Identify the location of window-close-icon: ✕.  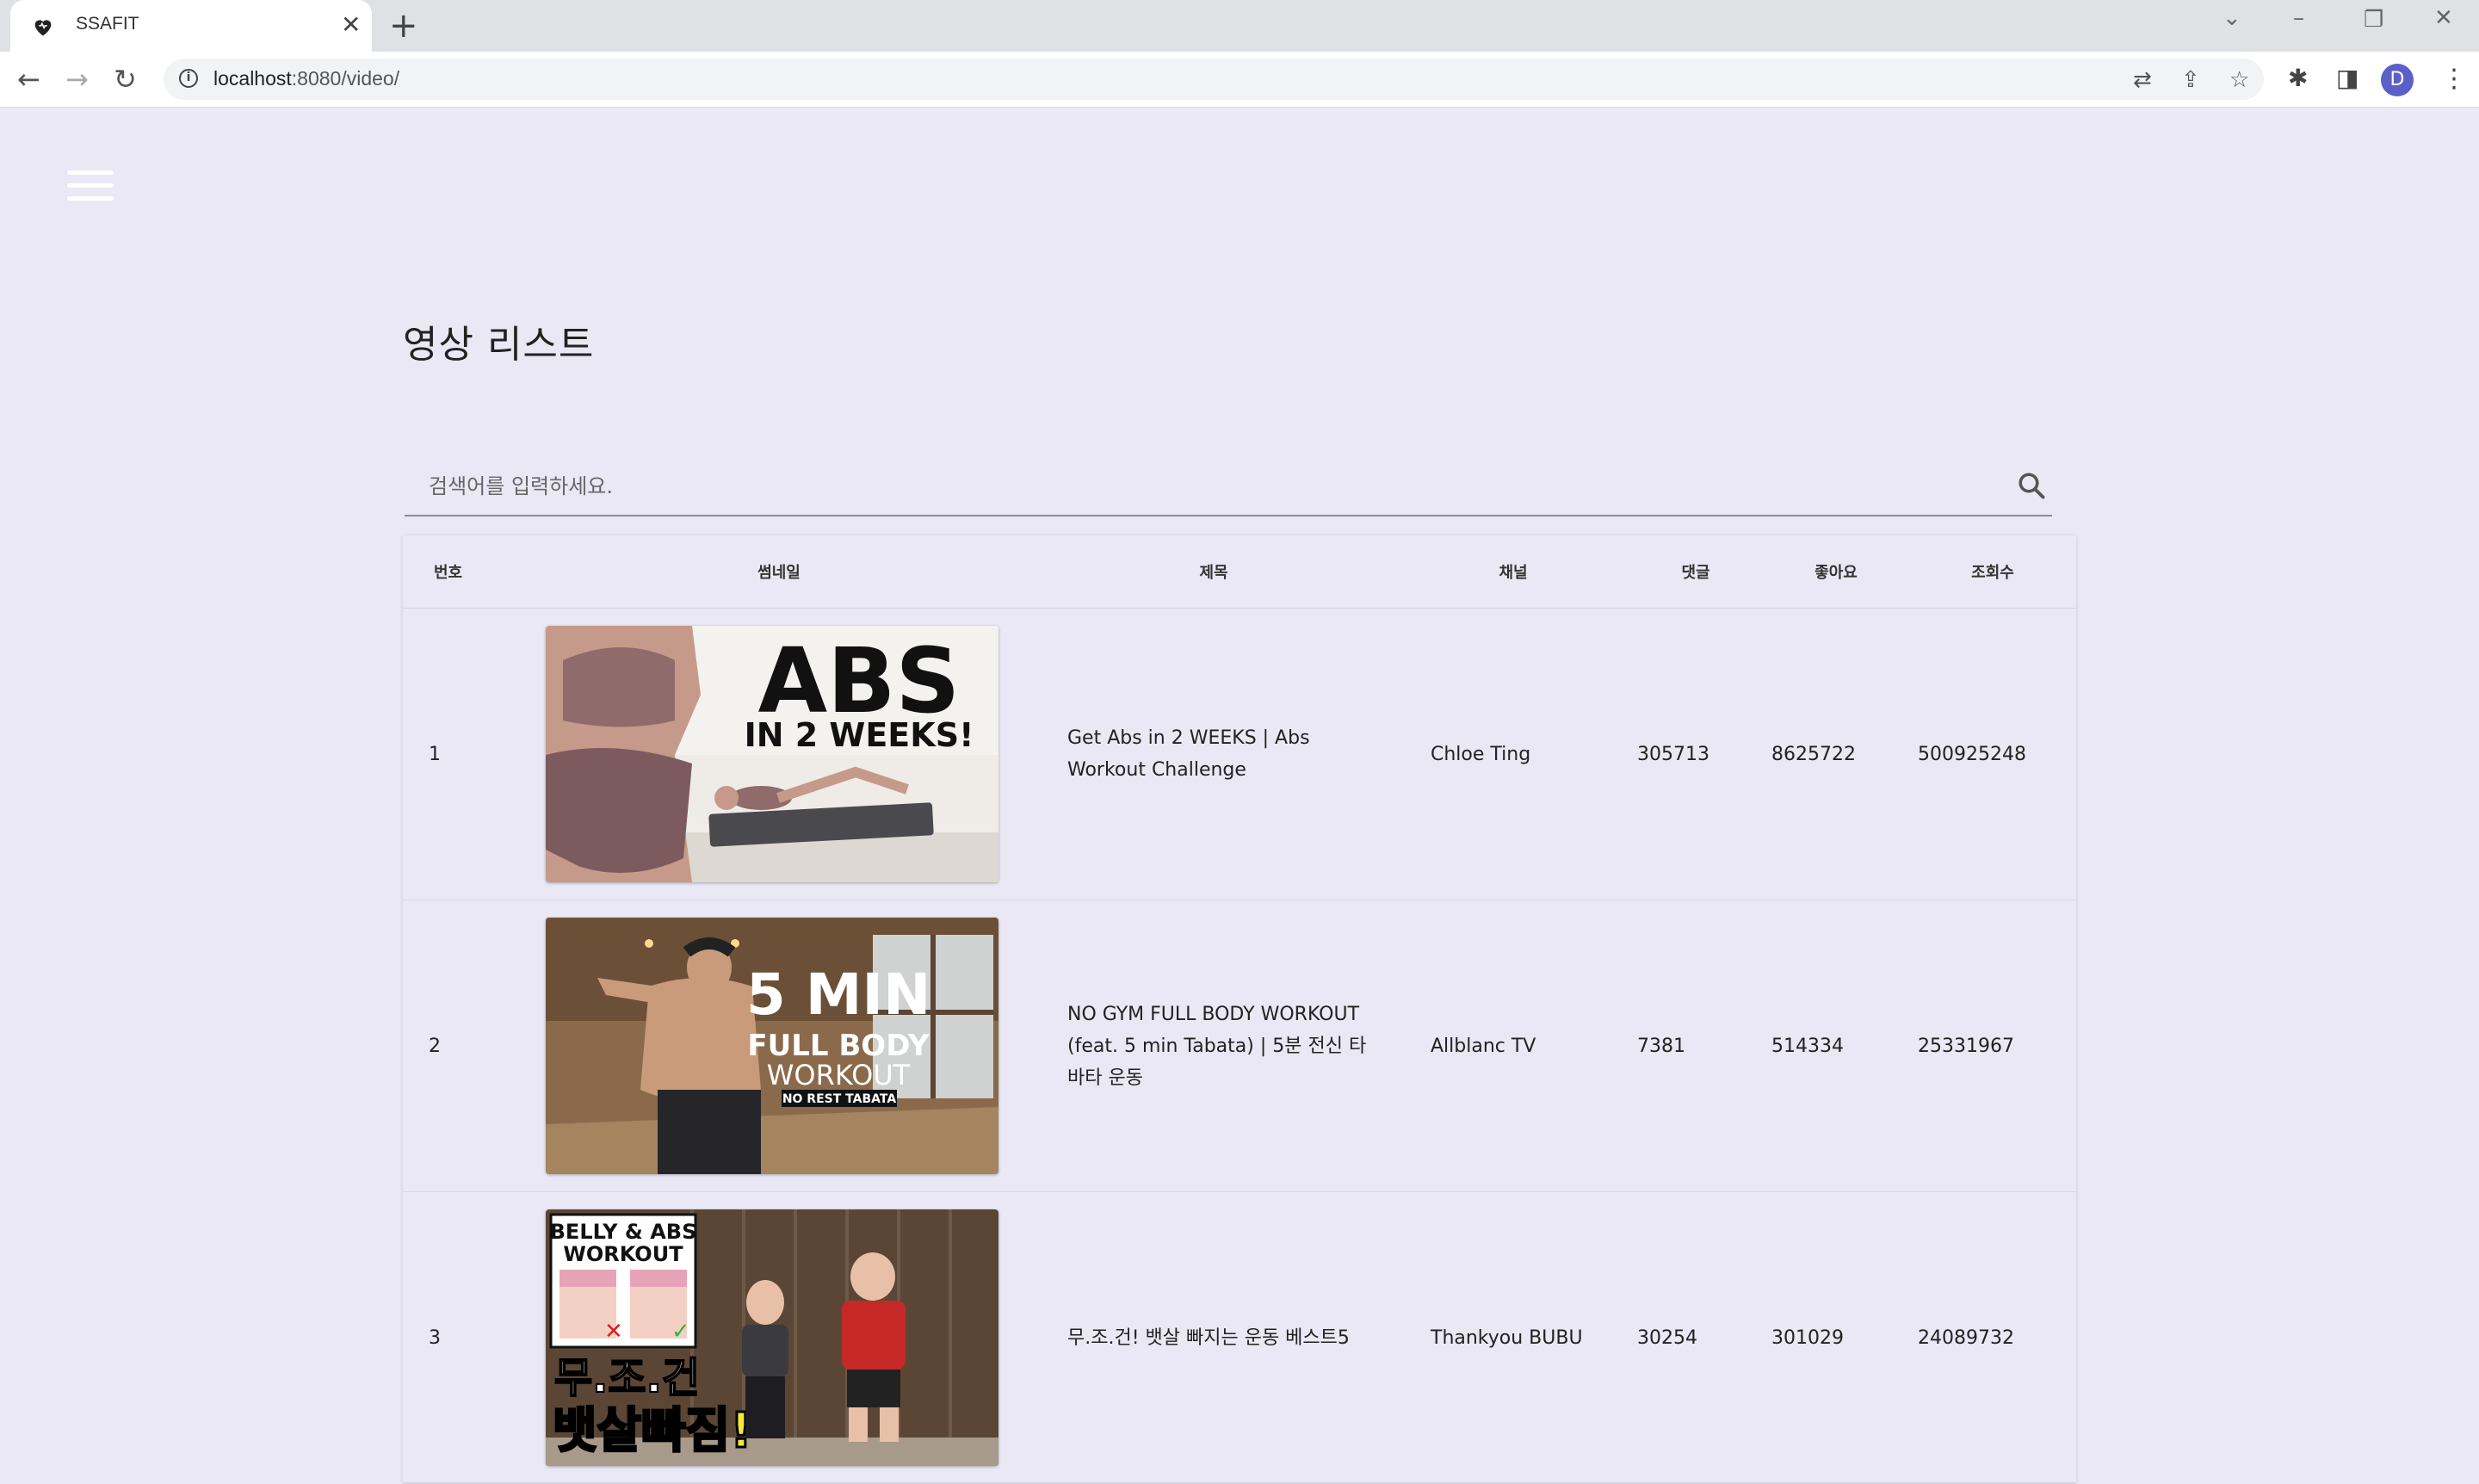
(2443, 18).